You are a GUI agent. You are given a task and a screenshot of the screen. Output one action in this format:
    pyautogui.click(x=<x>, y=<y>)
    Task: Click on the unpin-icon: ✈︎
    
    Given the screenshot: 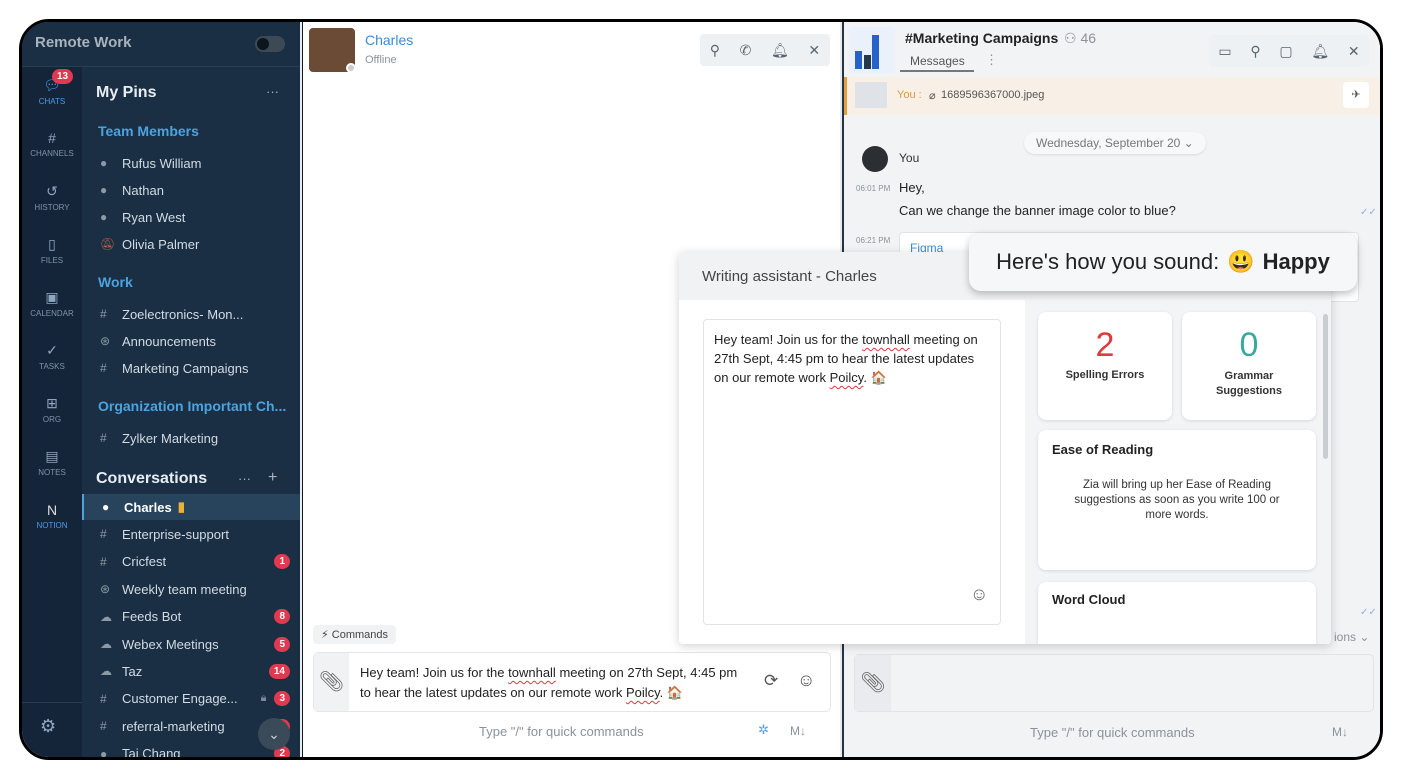 What is the action you would take?
    pyautogui.click(x=1356, y=95)
    